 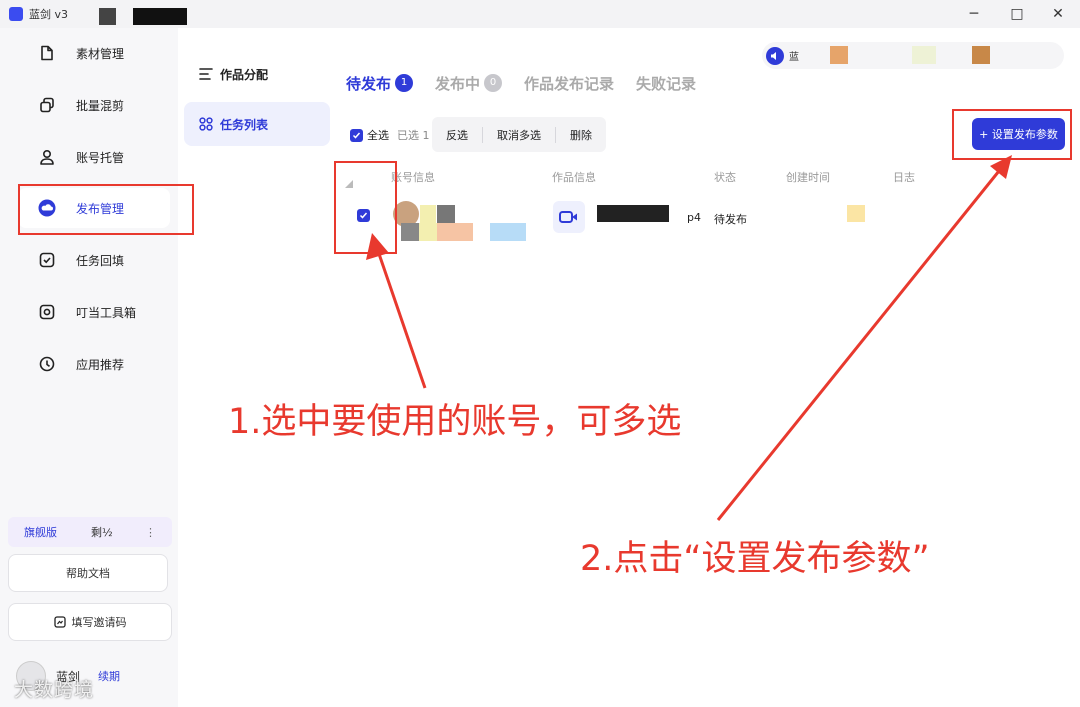 What do you see at coordinates (1001, 167) in the screenshot?
I see `arrow-head-step2` at bounding box center [1001, 167].